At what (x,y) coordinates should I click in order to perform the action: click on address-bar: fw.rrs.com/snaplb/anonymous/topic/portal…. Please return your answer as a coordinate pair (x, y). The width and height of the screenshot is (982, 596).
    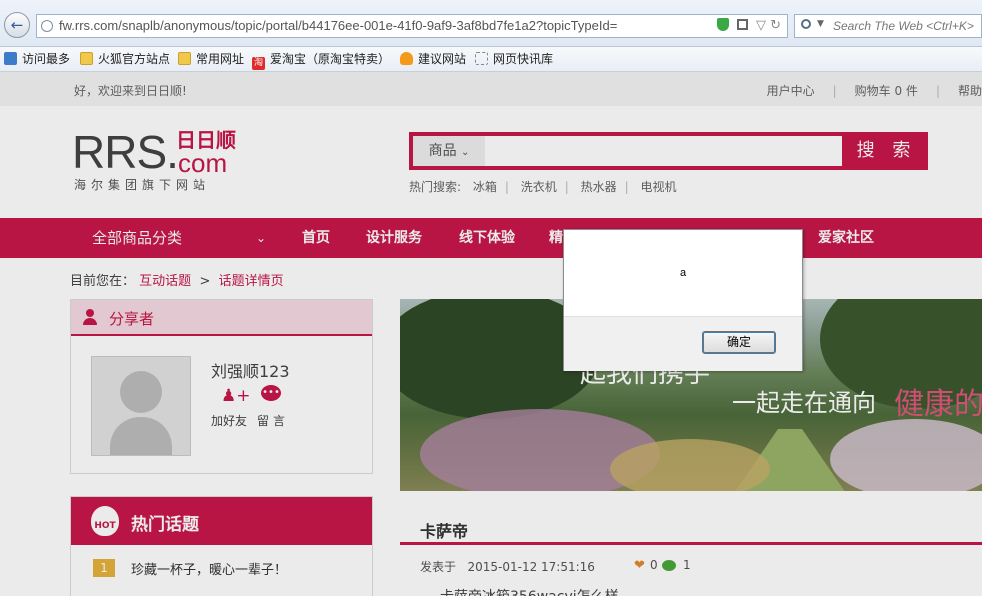
    Looking at the image, I should click on (412, 26).